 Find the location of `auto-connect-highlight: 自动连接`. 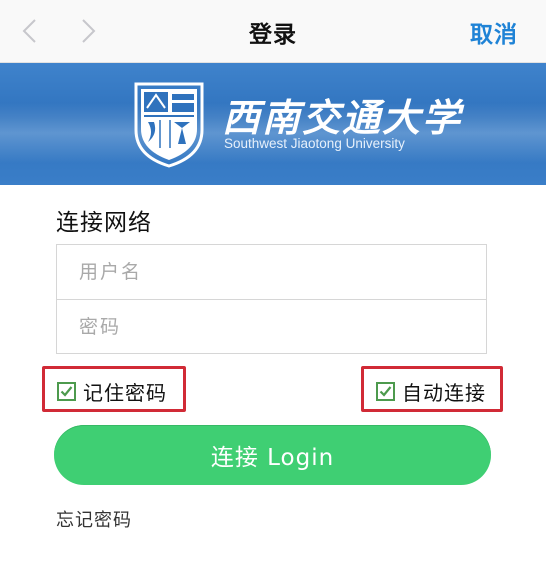

auto-connect-highlight: 自动连接 is located at coordinates (432, 389).